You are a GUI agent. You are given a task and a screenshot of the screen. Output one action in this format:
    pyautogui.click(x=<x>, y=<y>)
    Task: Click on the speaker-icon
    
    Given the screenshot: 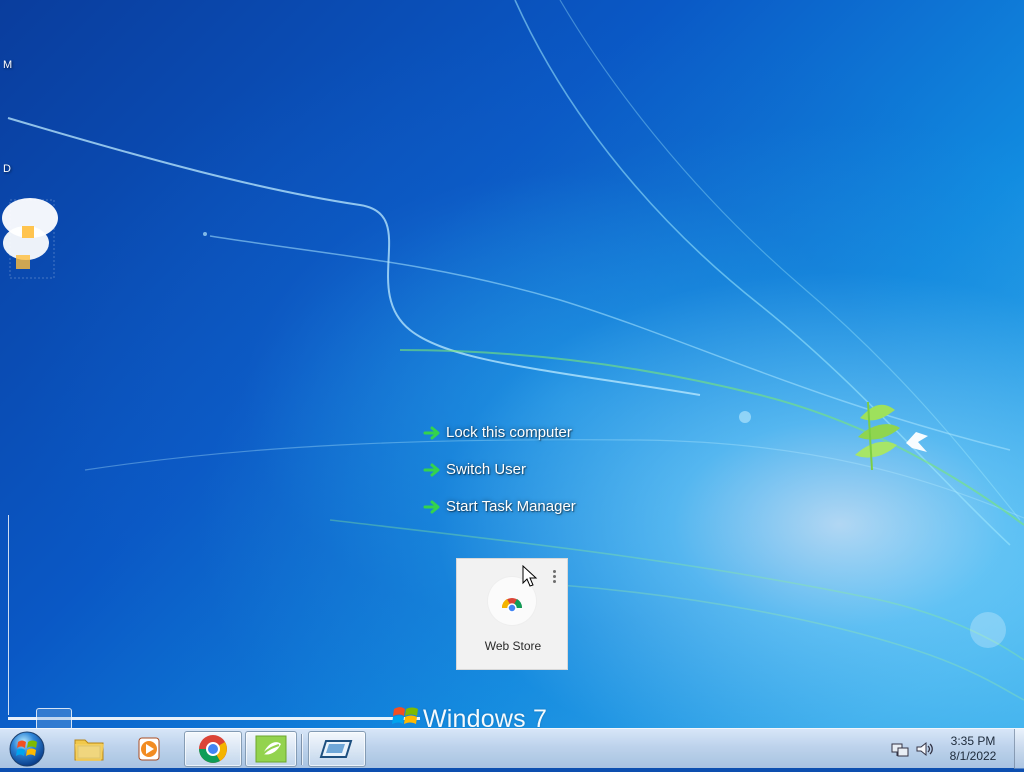 What is the action you would take?
    pyautogui.click(x=924, y=749)
    